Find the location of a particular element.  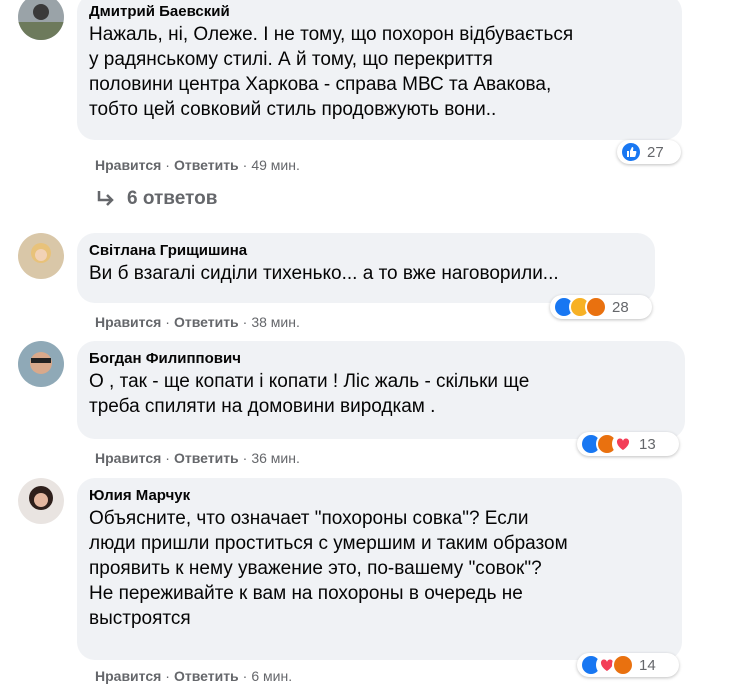

reactions-summary: 13 is located at coordinates (628, 444).